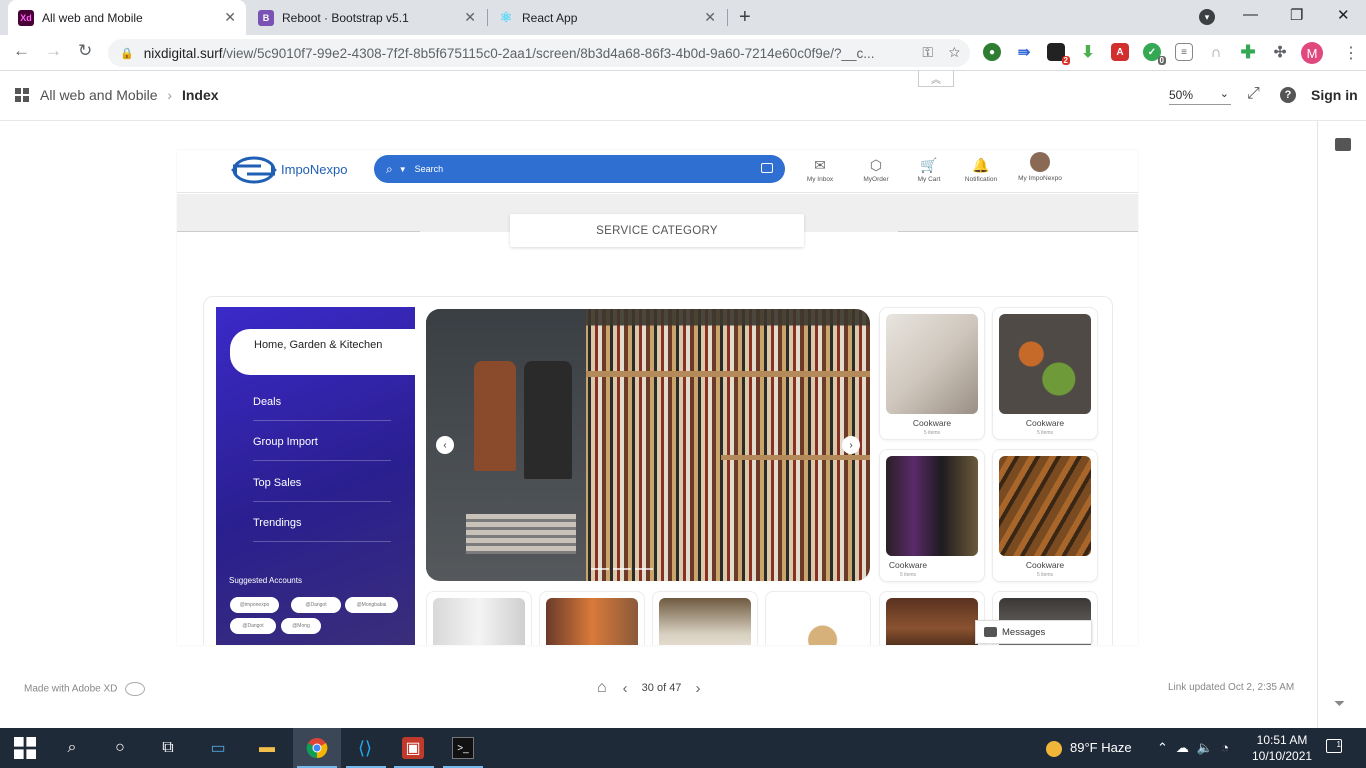 The image size is (1366, 768). I want to click on sidebar-item-home-garden: Home, Garden & Kitechen, so click(322, 352).